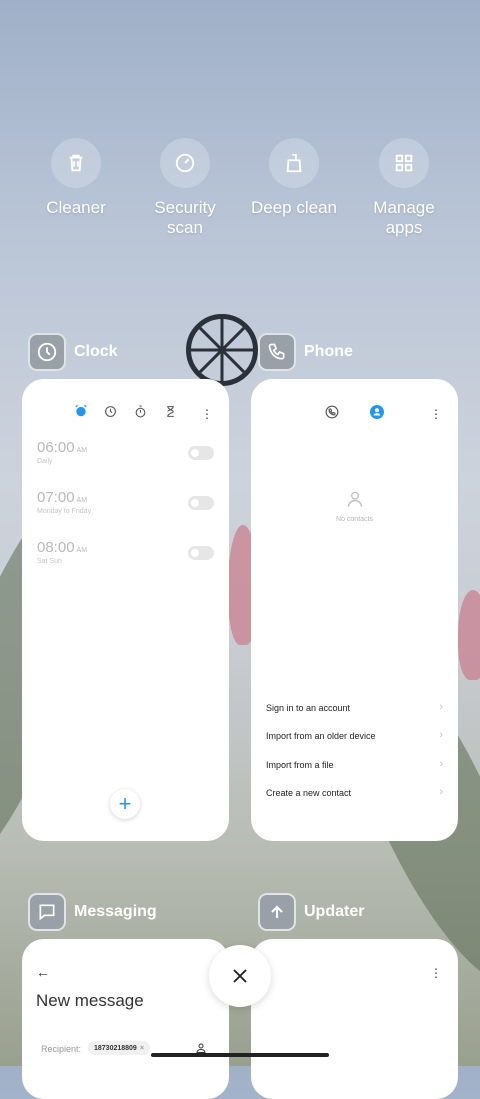  I want to click on clock-icon, so click(47, 352).